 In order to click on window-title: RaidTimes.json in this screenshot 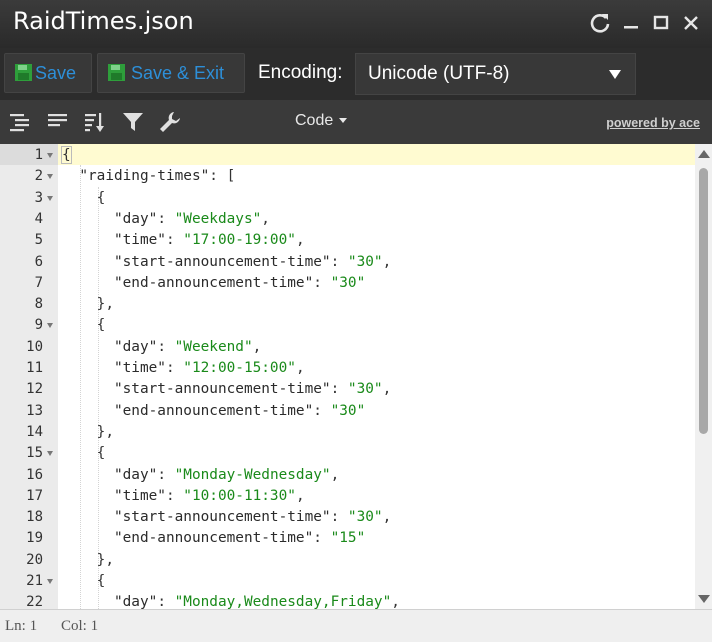, I will do `click(103, 21)`.